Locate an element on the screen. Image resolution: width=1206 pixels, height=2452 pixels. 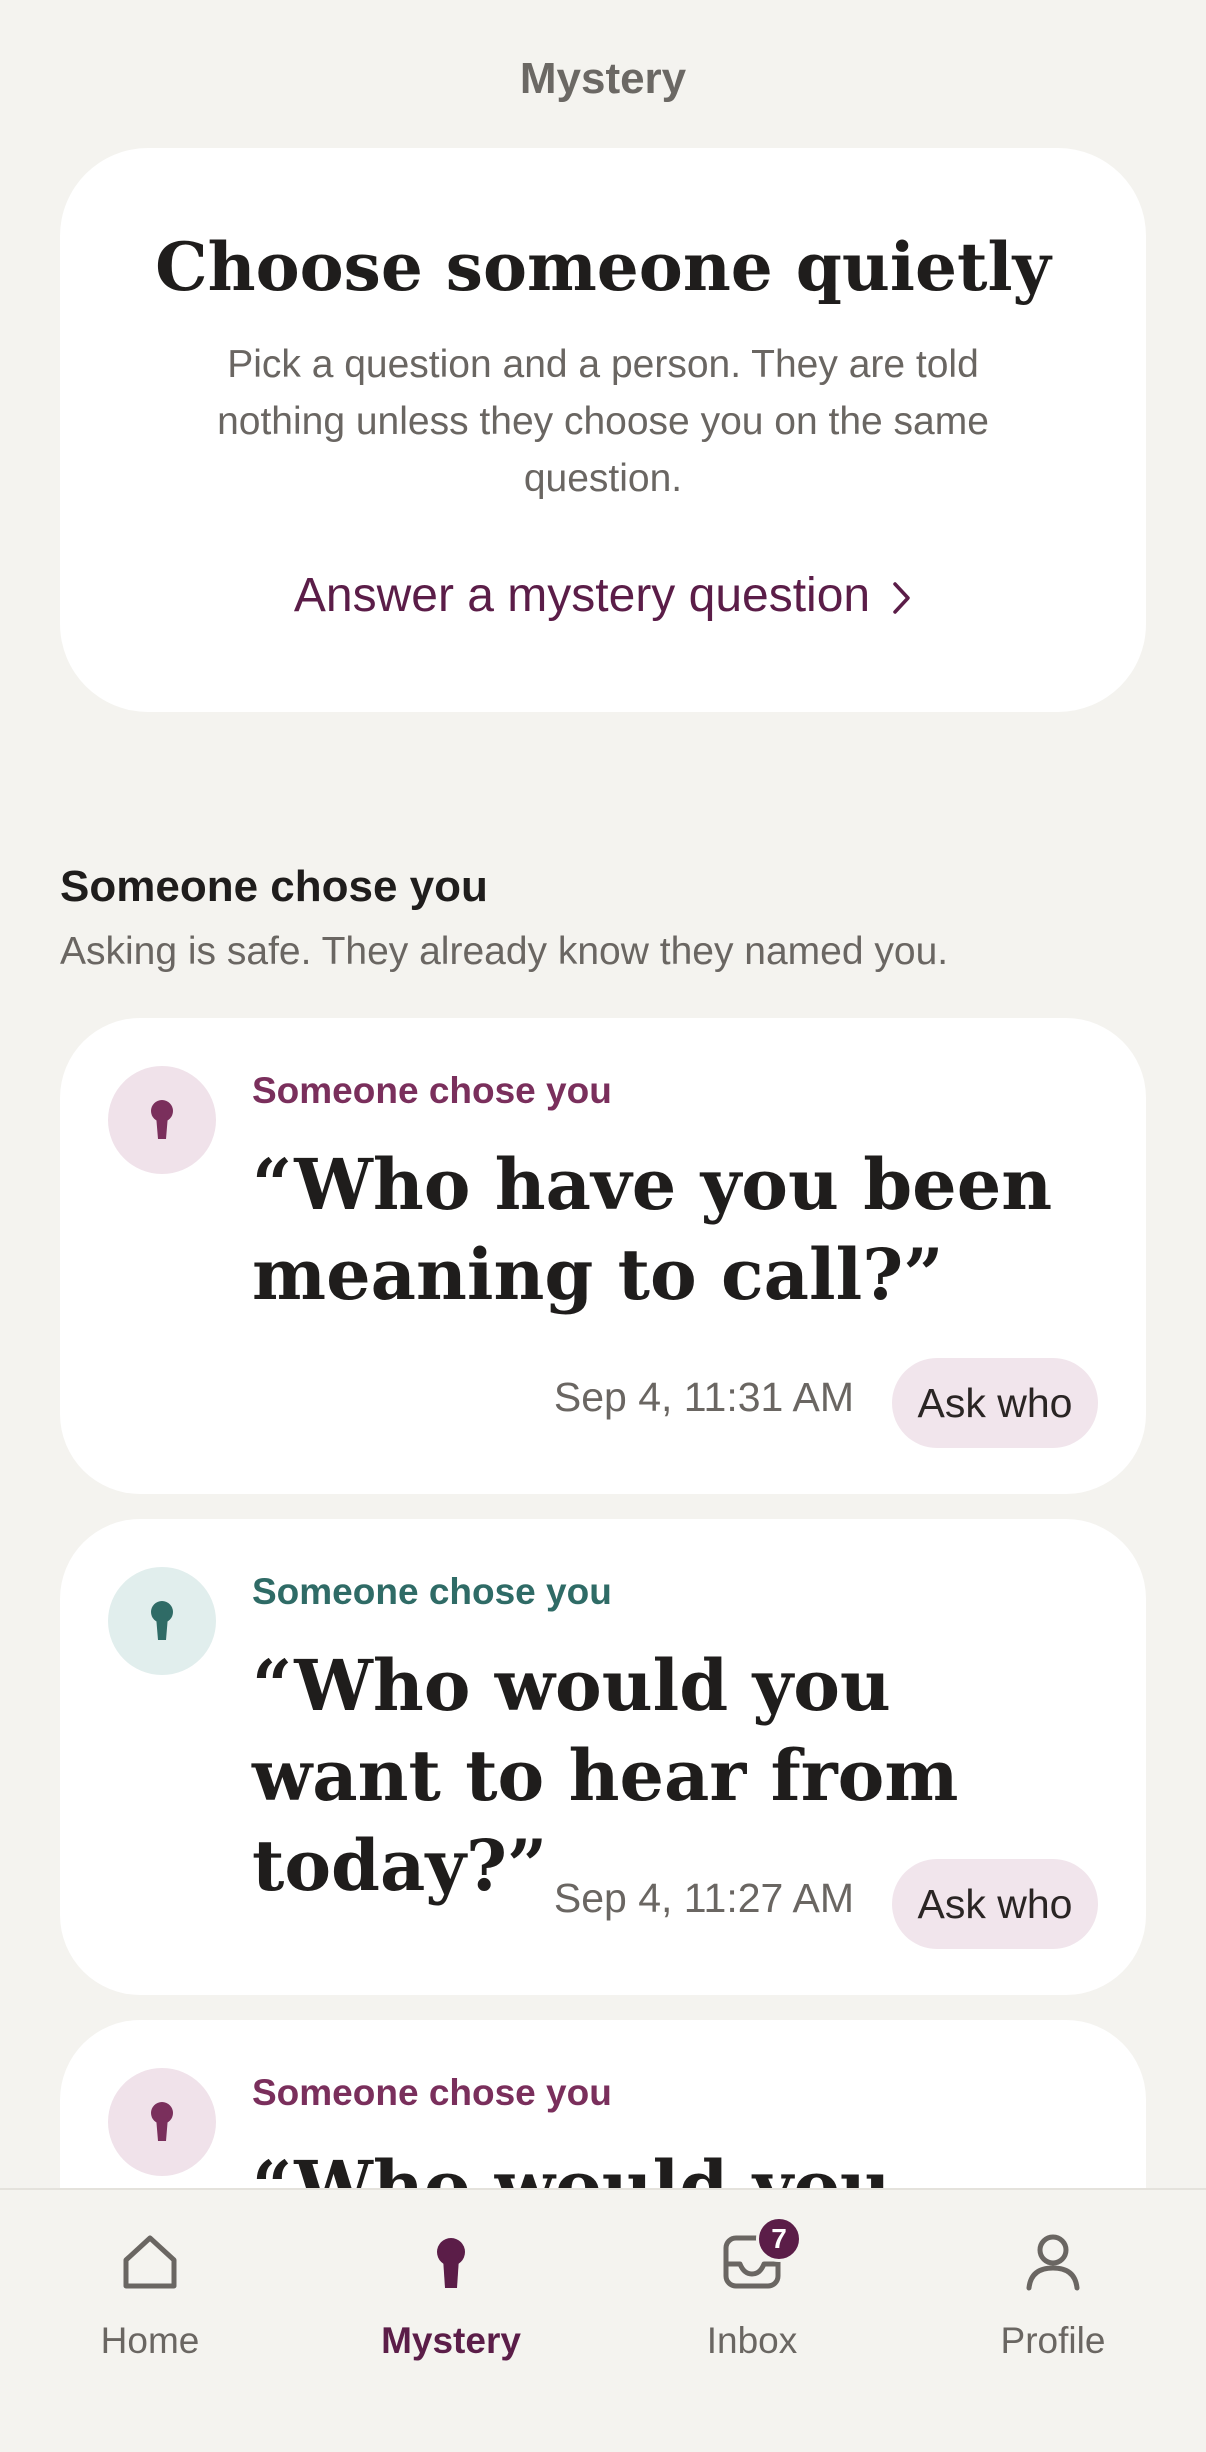
chevron-right-icon is located at coordinates (901, 597).